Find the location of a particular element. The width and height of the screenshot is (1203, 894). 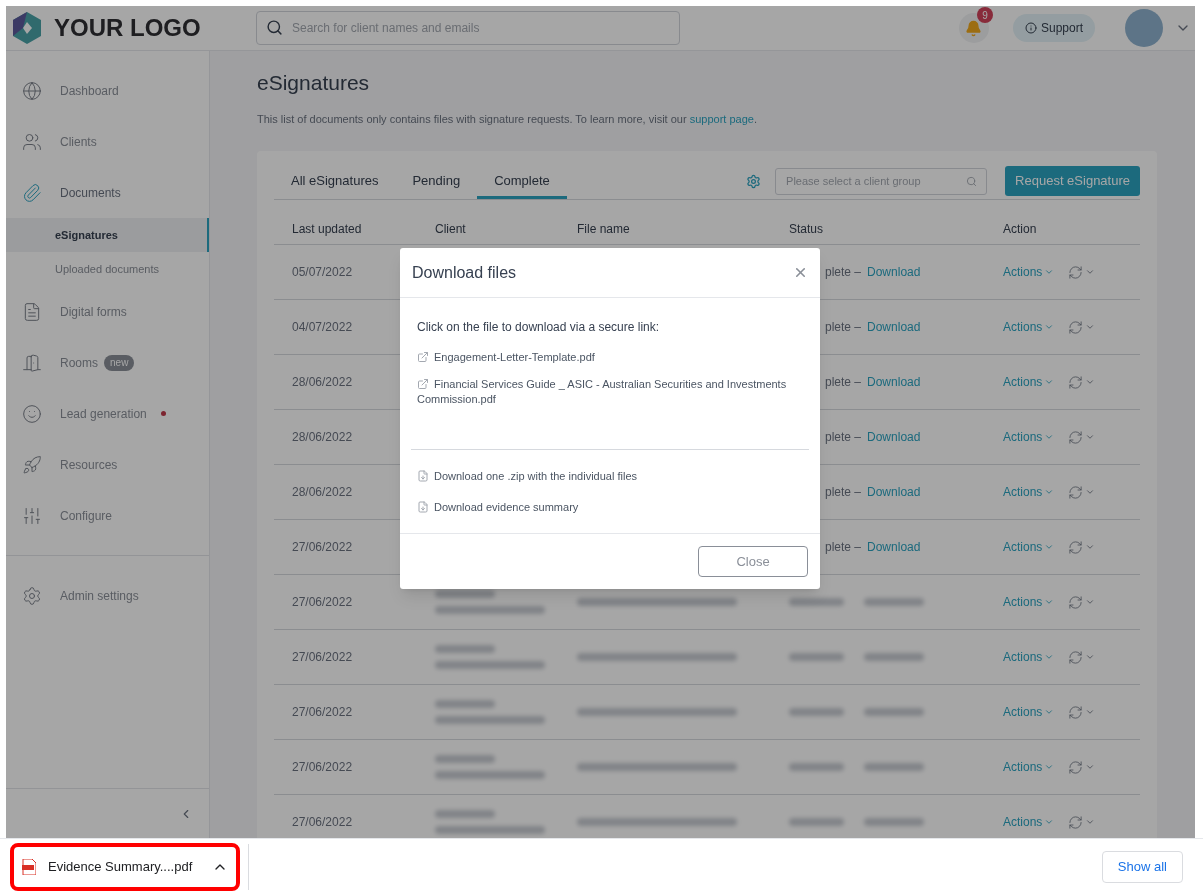

request-esignature-button: Request eSignature is located at coordinates (1072, 181).